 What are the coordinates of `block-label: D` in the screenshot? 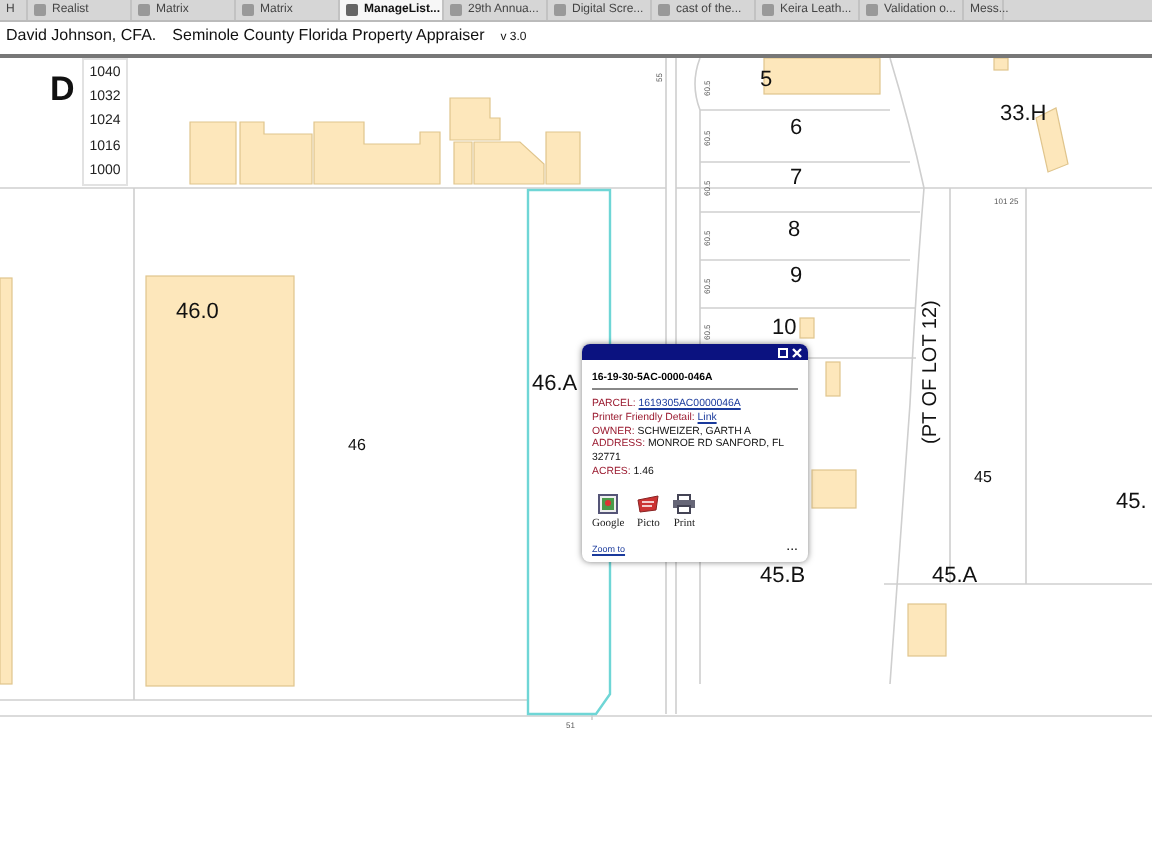 It's located at (62, 89).